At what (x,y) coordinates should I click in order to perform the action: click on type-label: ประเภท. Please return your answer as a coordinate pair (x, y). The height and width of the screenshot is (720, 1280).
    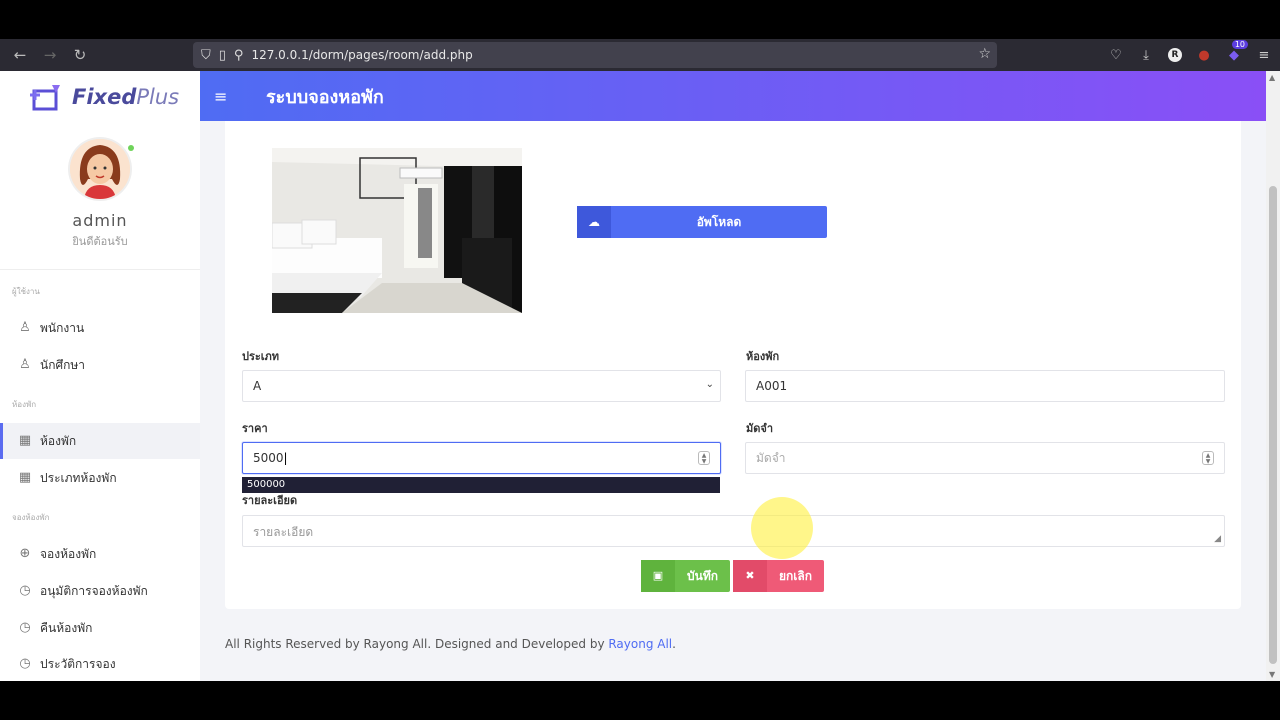
    Looking at the image, I should click on (261, 356).